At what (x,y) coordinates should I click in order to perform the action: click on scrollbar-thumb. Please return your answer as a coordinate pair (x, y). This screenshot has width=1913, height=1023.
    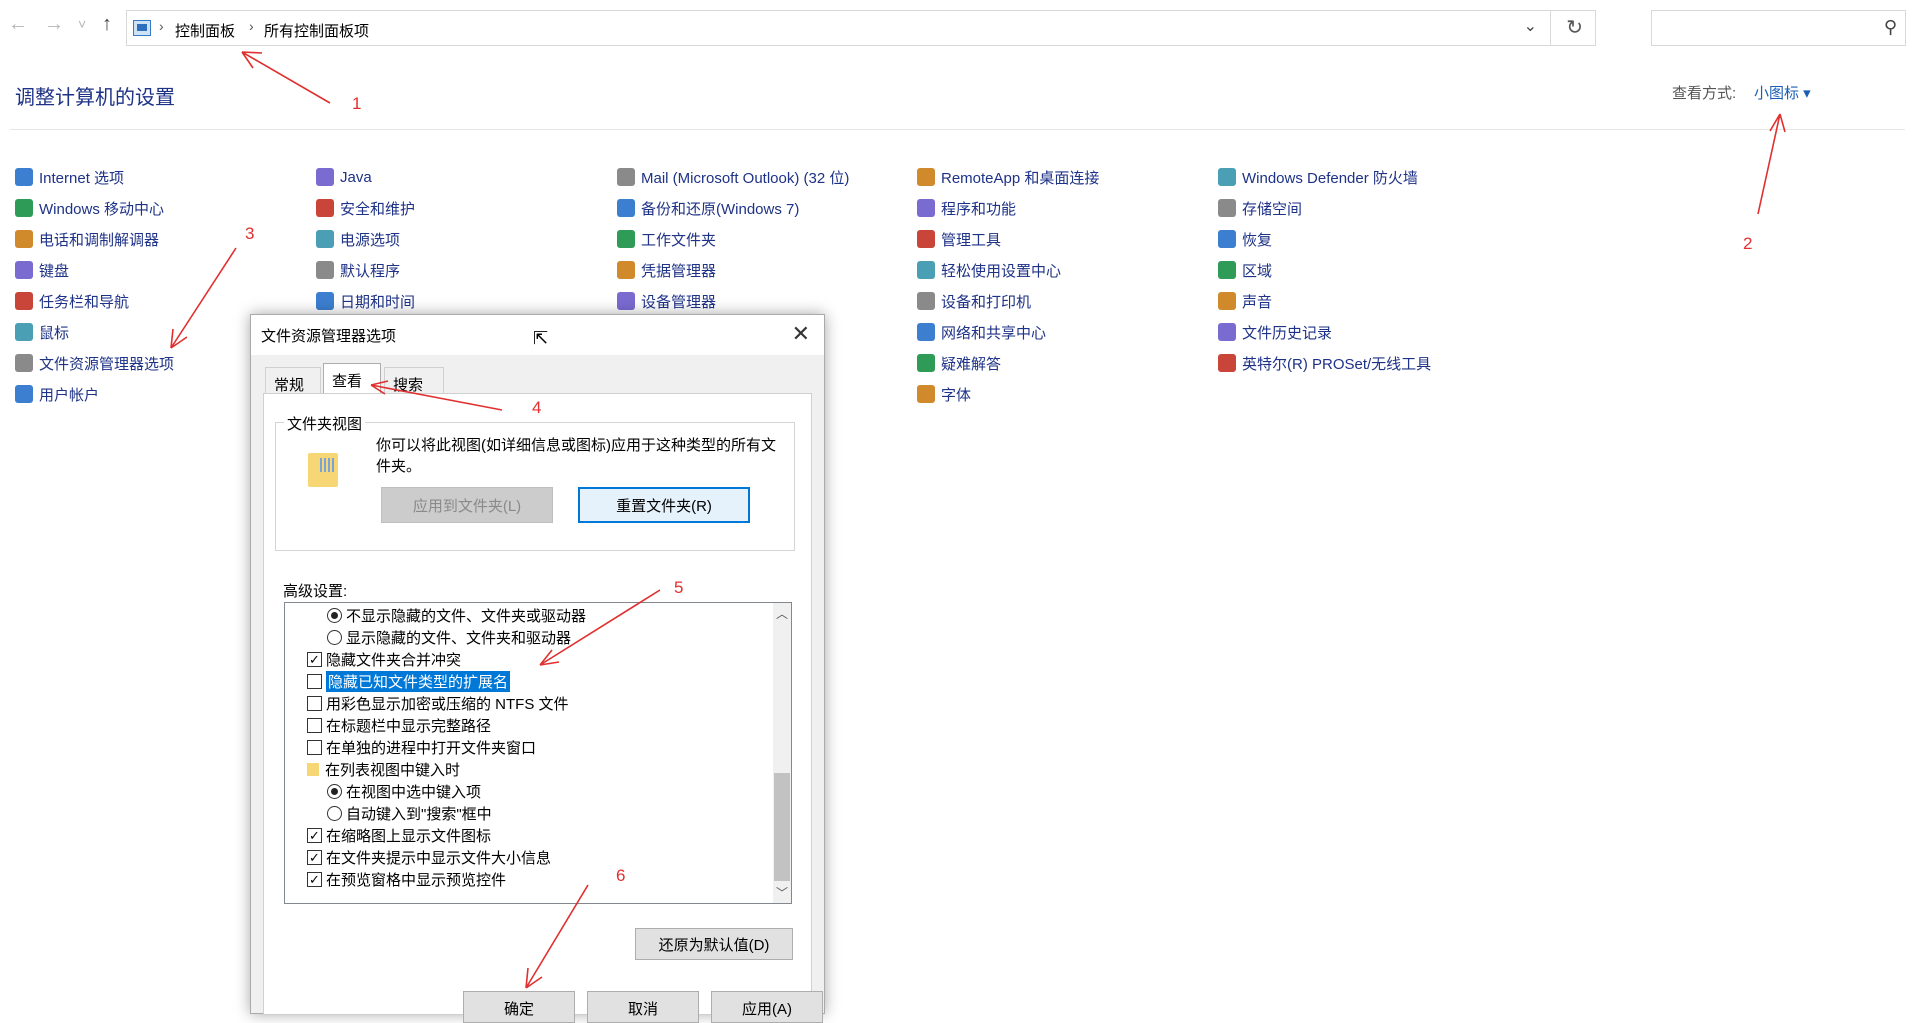
    Looking at the image, I should click on (782, 827).